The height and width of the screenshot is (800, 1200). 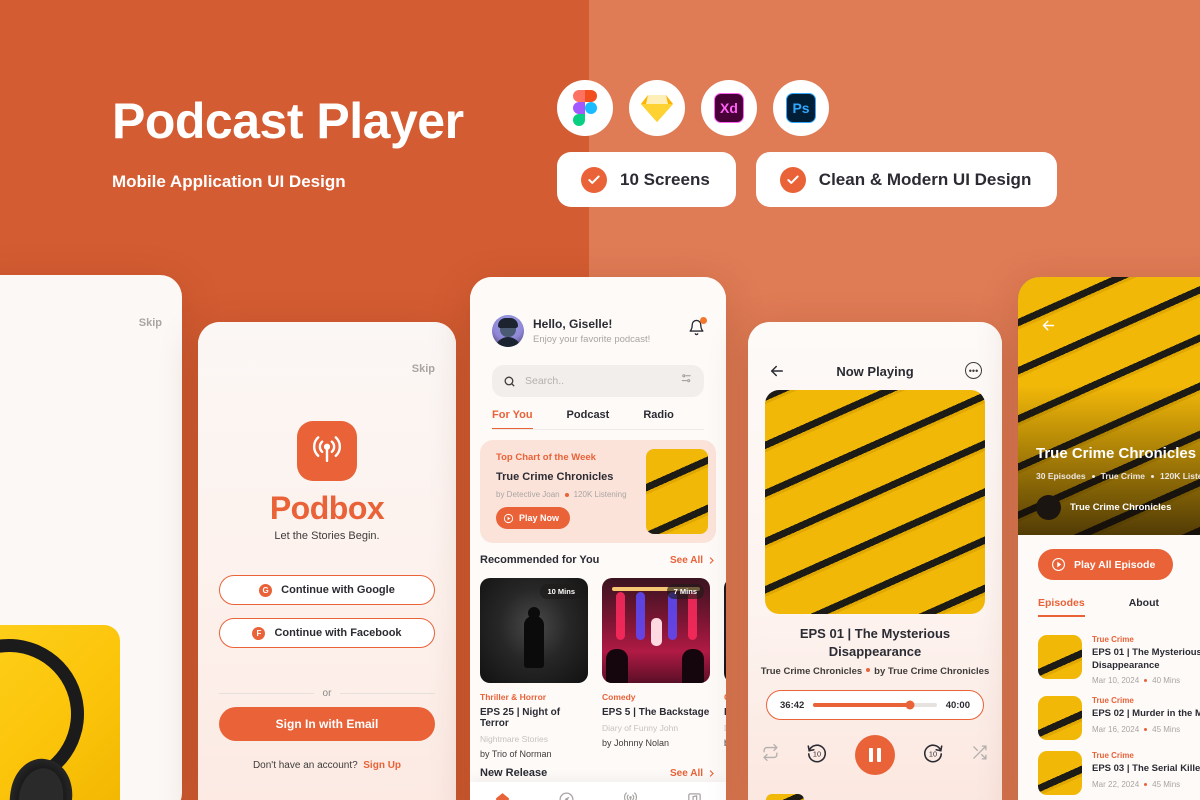 What do you see at coordinates (694, 795) in the screenshot?
I see `nav-library-icon` at bounding box center [694, 795].